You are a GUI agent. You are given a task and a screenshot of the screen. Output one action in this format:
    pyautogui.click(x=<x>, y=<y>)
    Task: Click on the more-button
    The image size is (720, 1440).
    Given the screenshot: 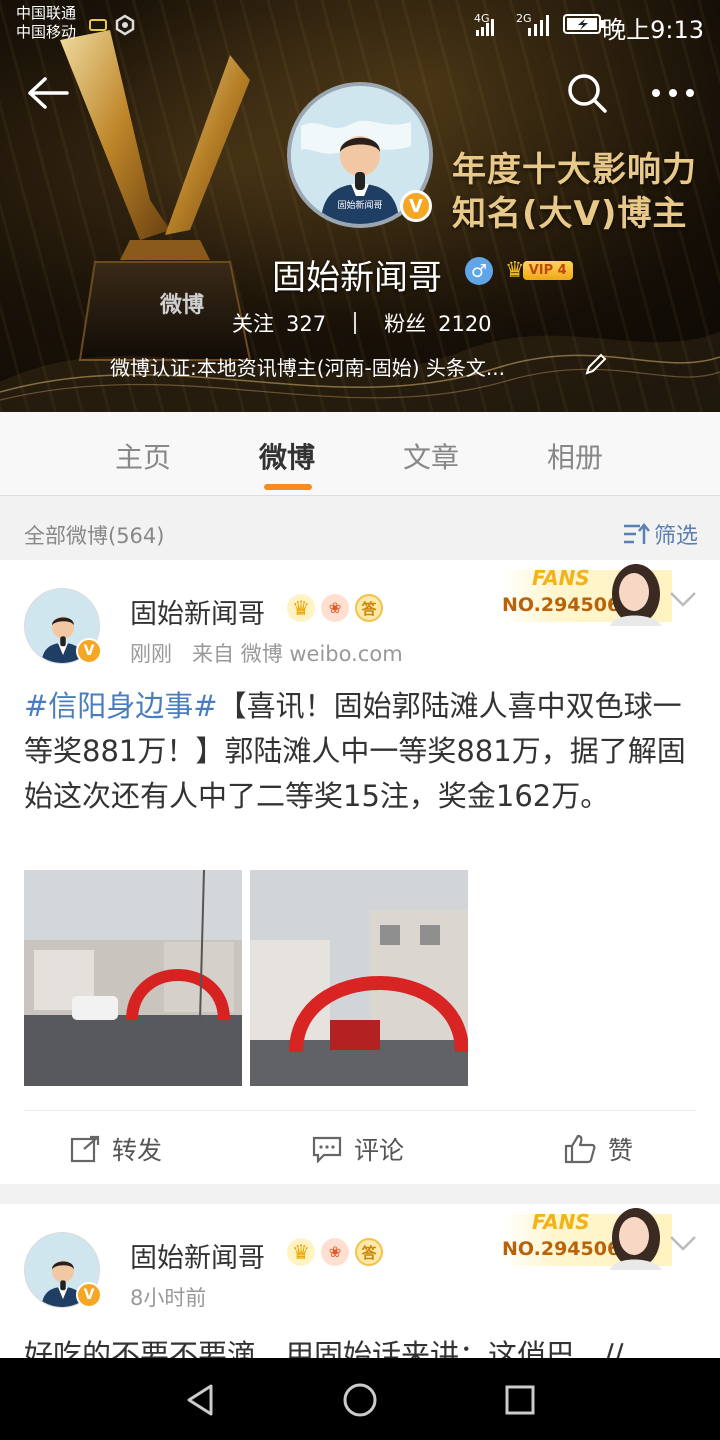 What is the action you would take?
    pyautogui.click(x=673, y=93)
    